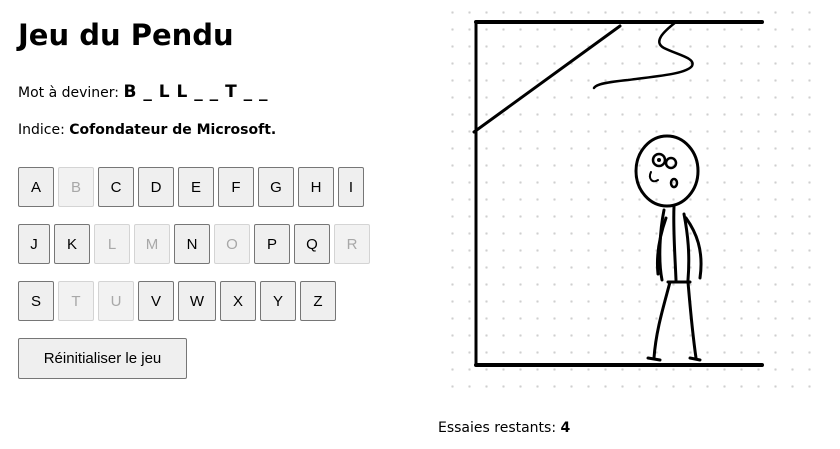  I want to click on key-k: K, so click(72, 244).